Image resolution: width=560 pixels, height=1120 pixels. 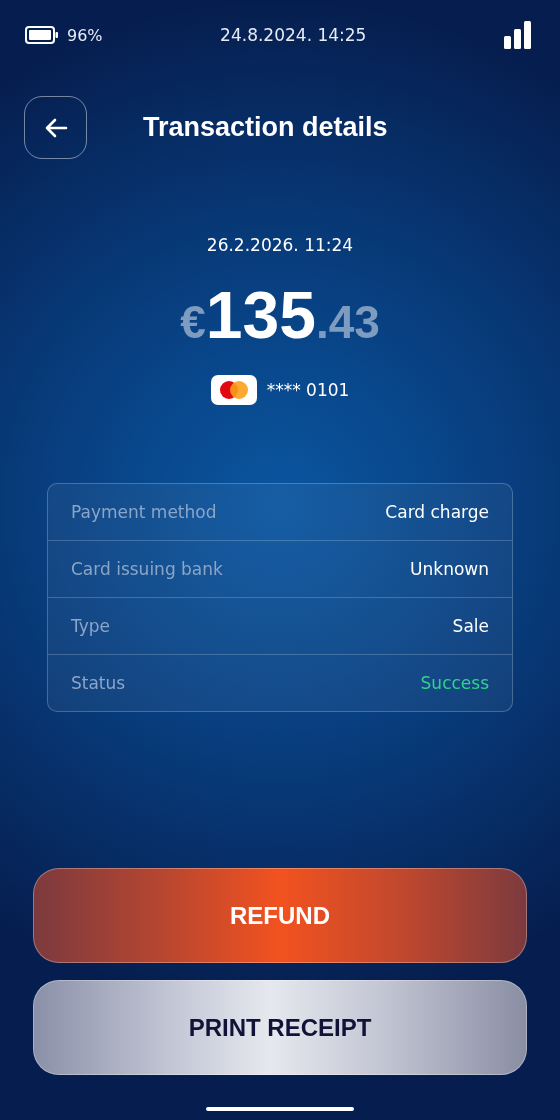 I want to click on detail-value: Sale, so click(x=470, y=626).